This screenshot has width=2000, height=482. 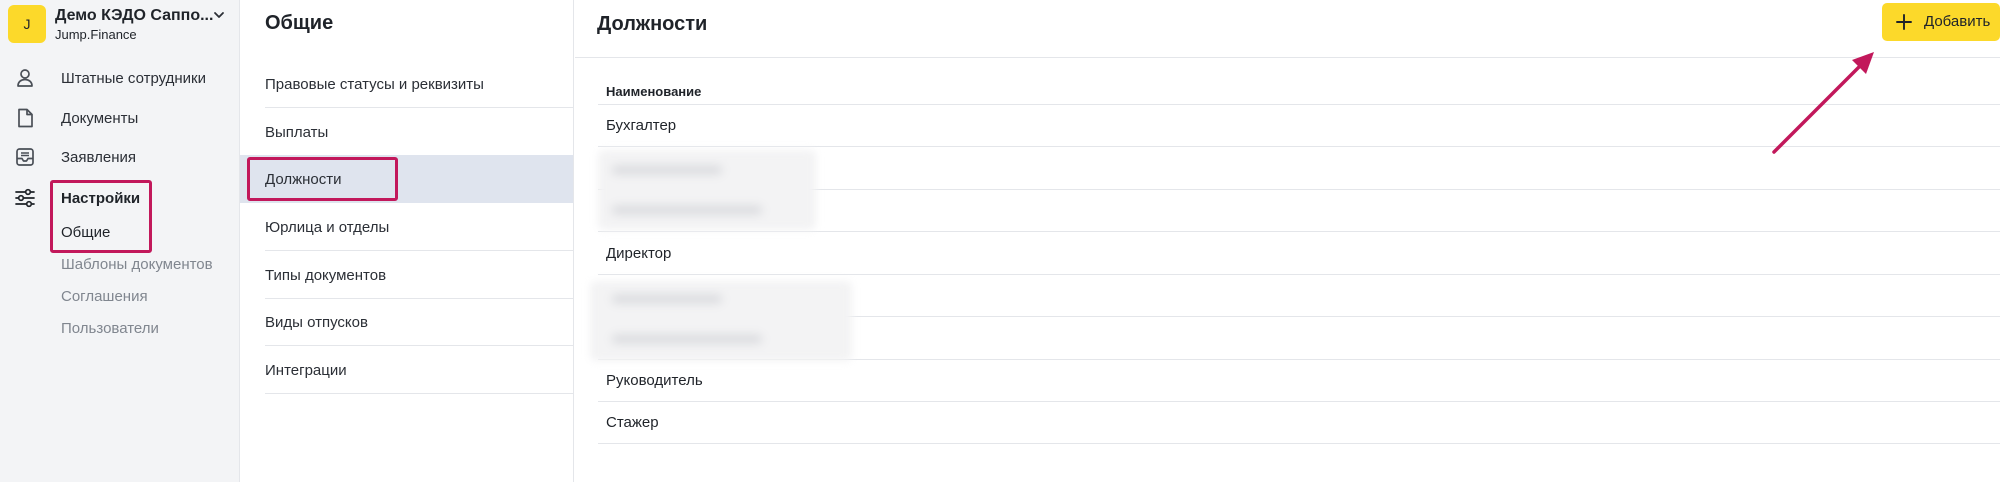 What do you see at coordinates (303, 179) in the screenshot?
I see `settings-item-label: Должности` at bounding box center [303, 179].